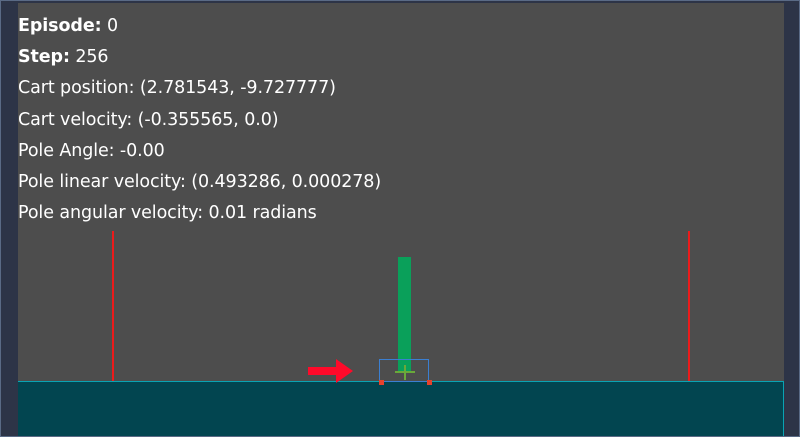  Describe the element at coordinates (405, 372) in the screenshot. I see `pivot-marker-vertical` at that location.